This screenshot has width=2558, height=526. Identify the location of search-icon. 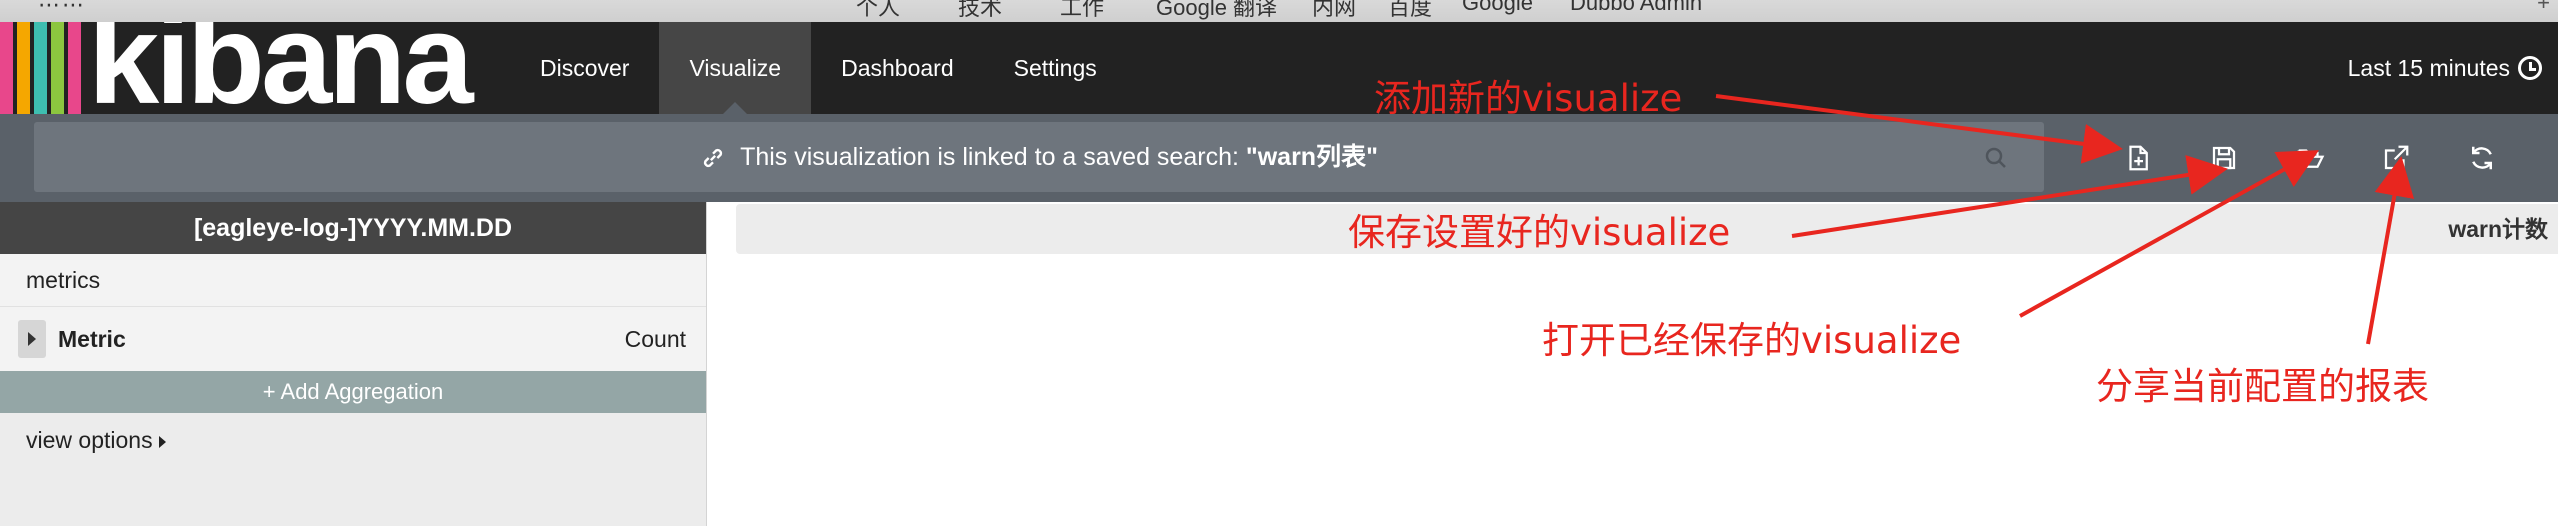
(1996, 158).